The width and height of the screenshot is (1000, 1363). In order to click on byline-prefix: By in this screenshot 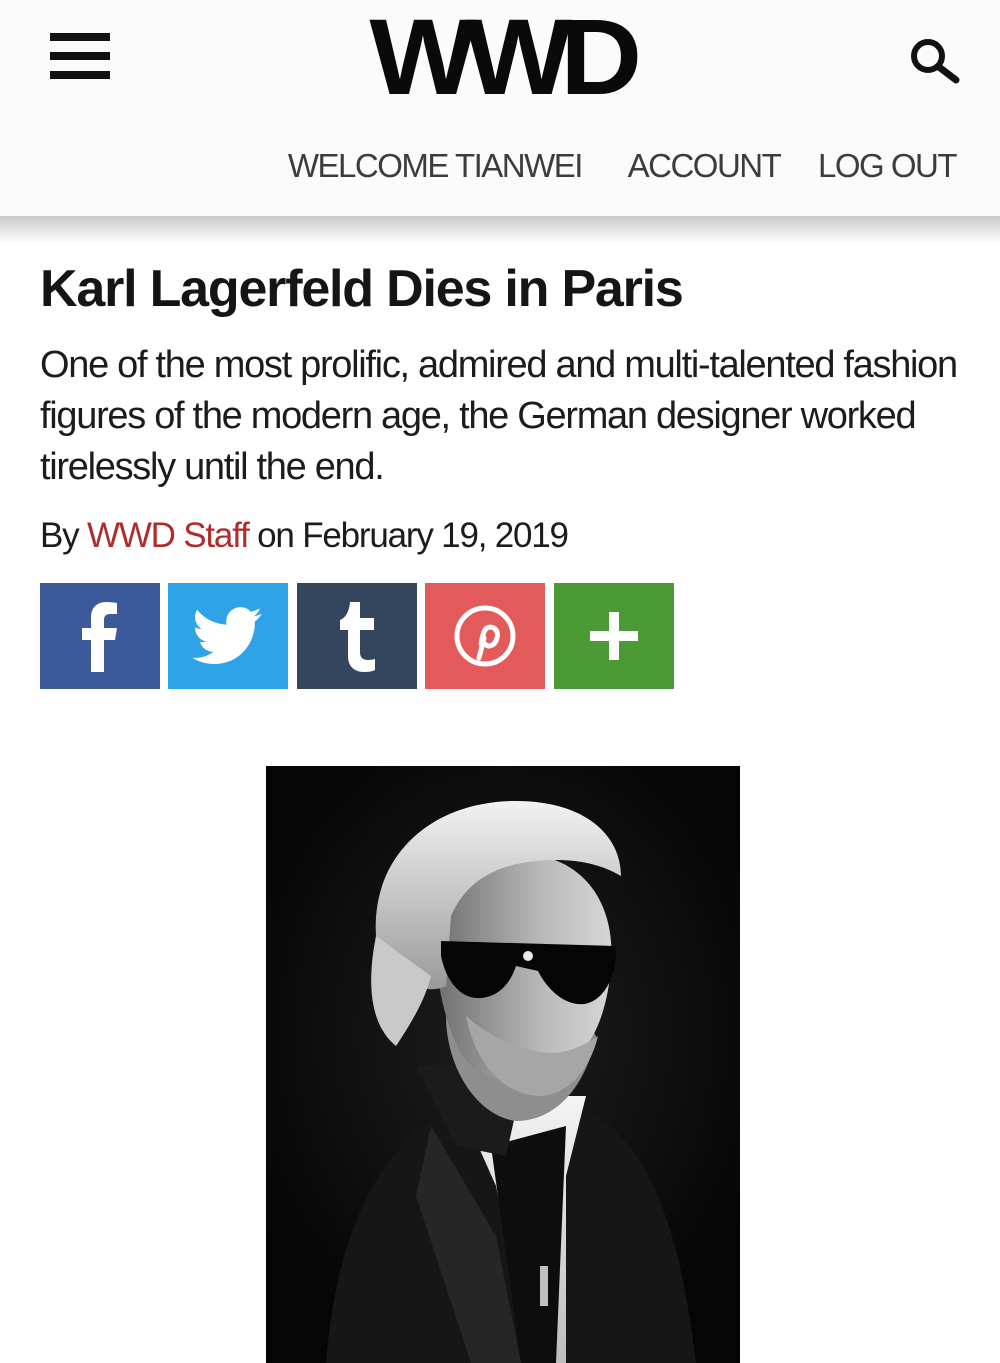, I will do `click(60, 535)`.